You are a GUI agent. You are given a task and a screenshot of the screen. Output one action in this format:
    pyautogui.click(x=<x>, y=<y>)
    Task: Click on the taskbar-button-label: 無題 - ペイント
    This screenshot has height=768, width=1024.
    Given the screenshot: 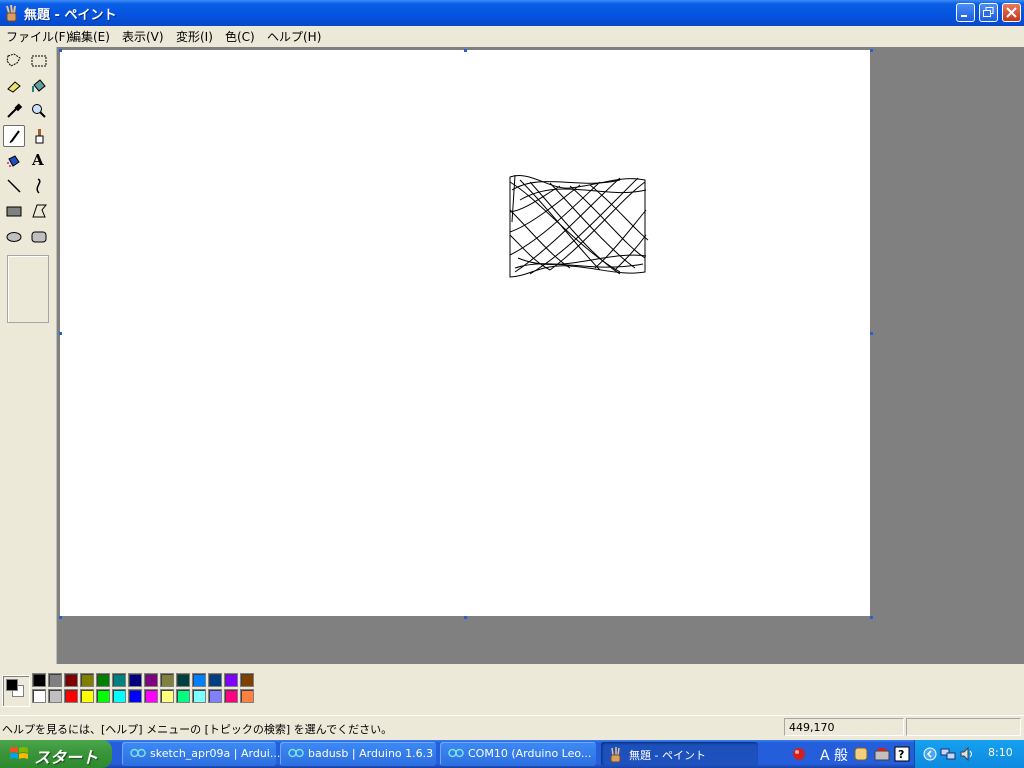 What is the action you would take?
    pyautogui.click(x=667, y=755)
    